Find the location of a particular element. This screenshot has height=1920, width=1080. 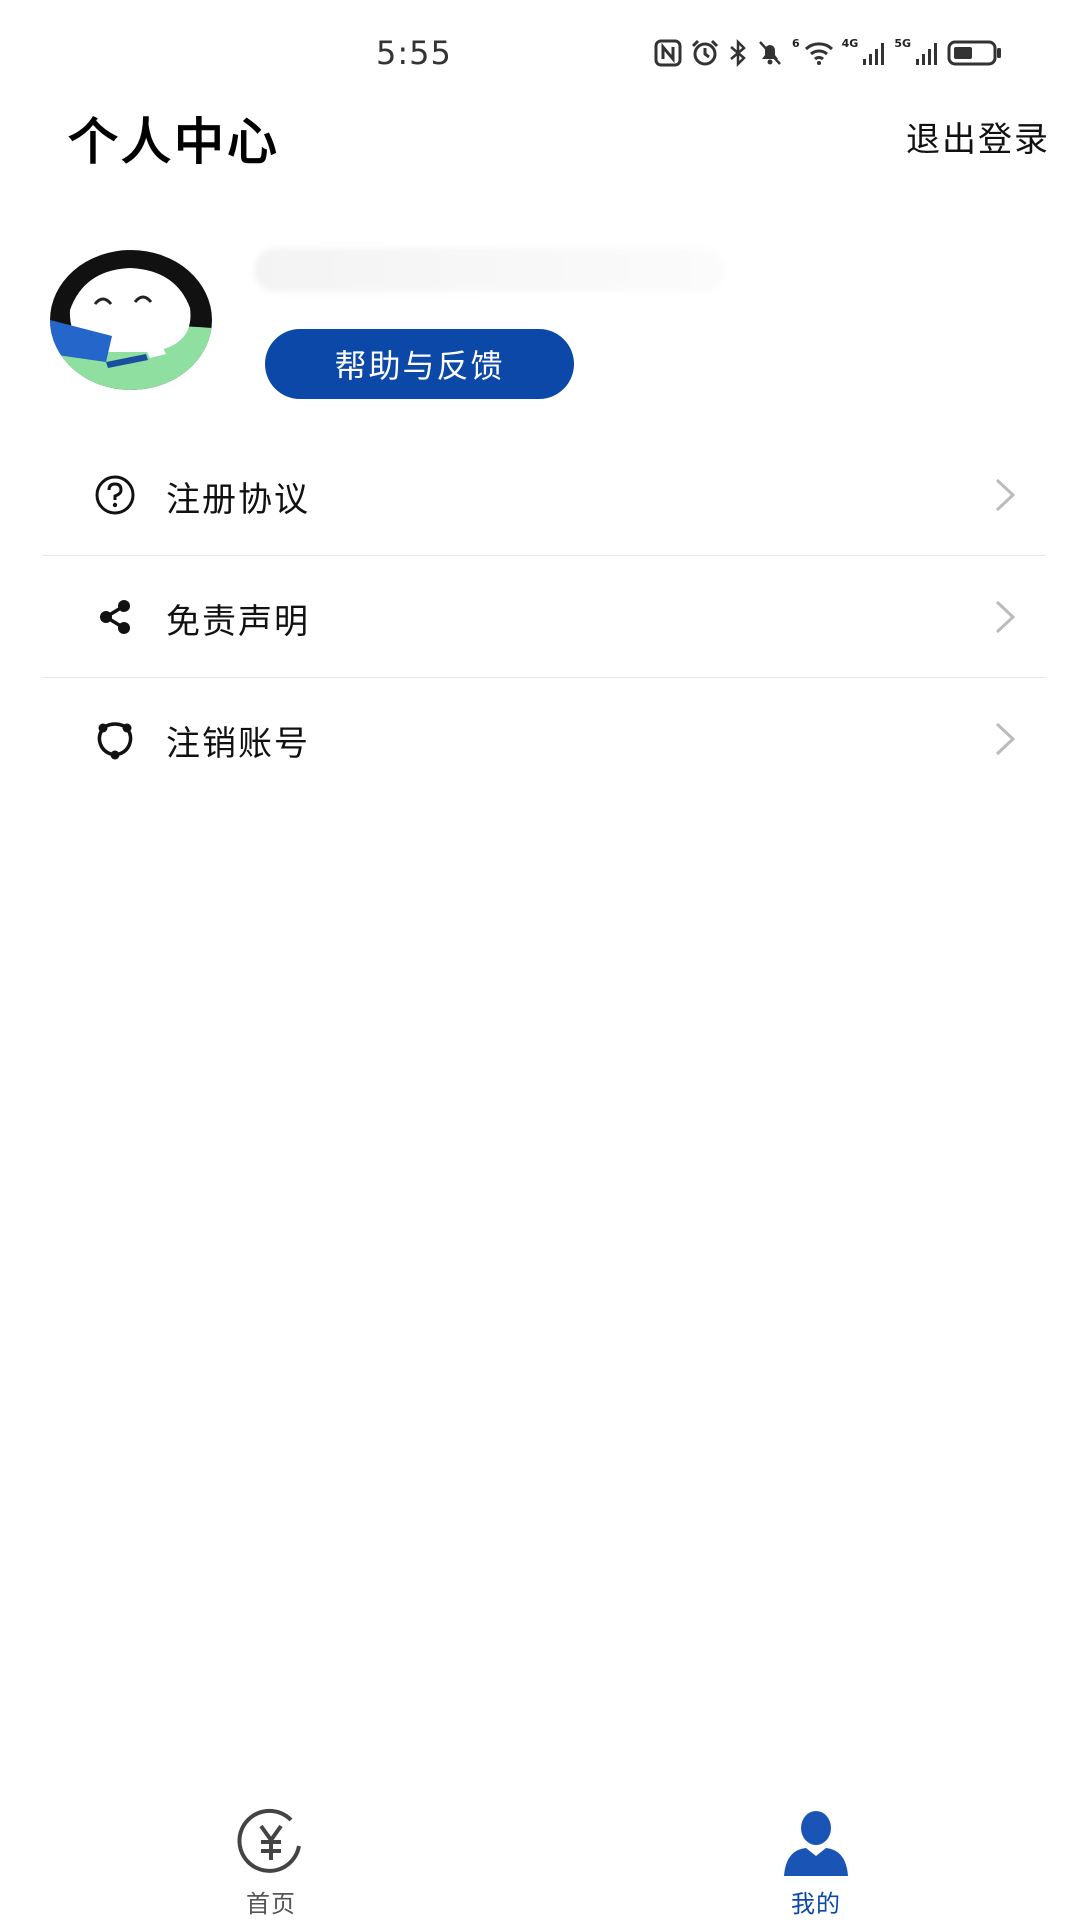

avatar-image is located at coordinates (131, 320).